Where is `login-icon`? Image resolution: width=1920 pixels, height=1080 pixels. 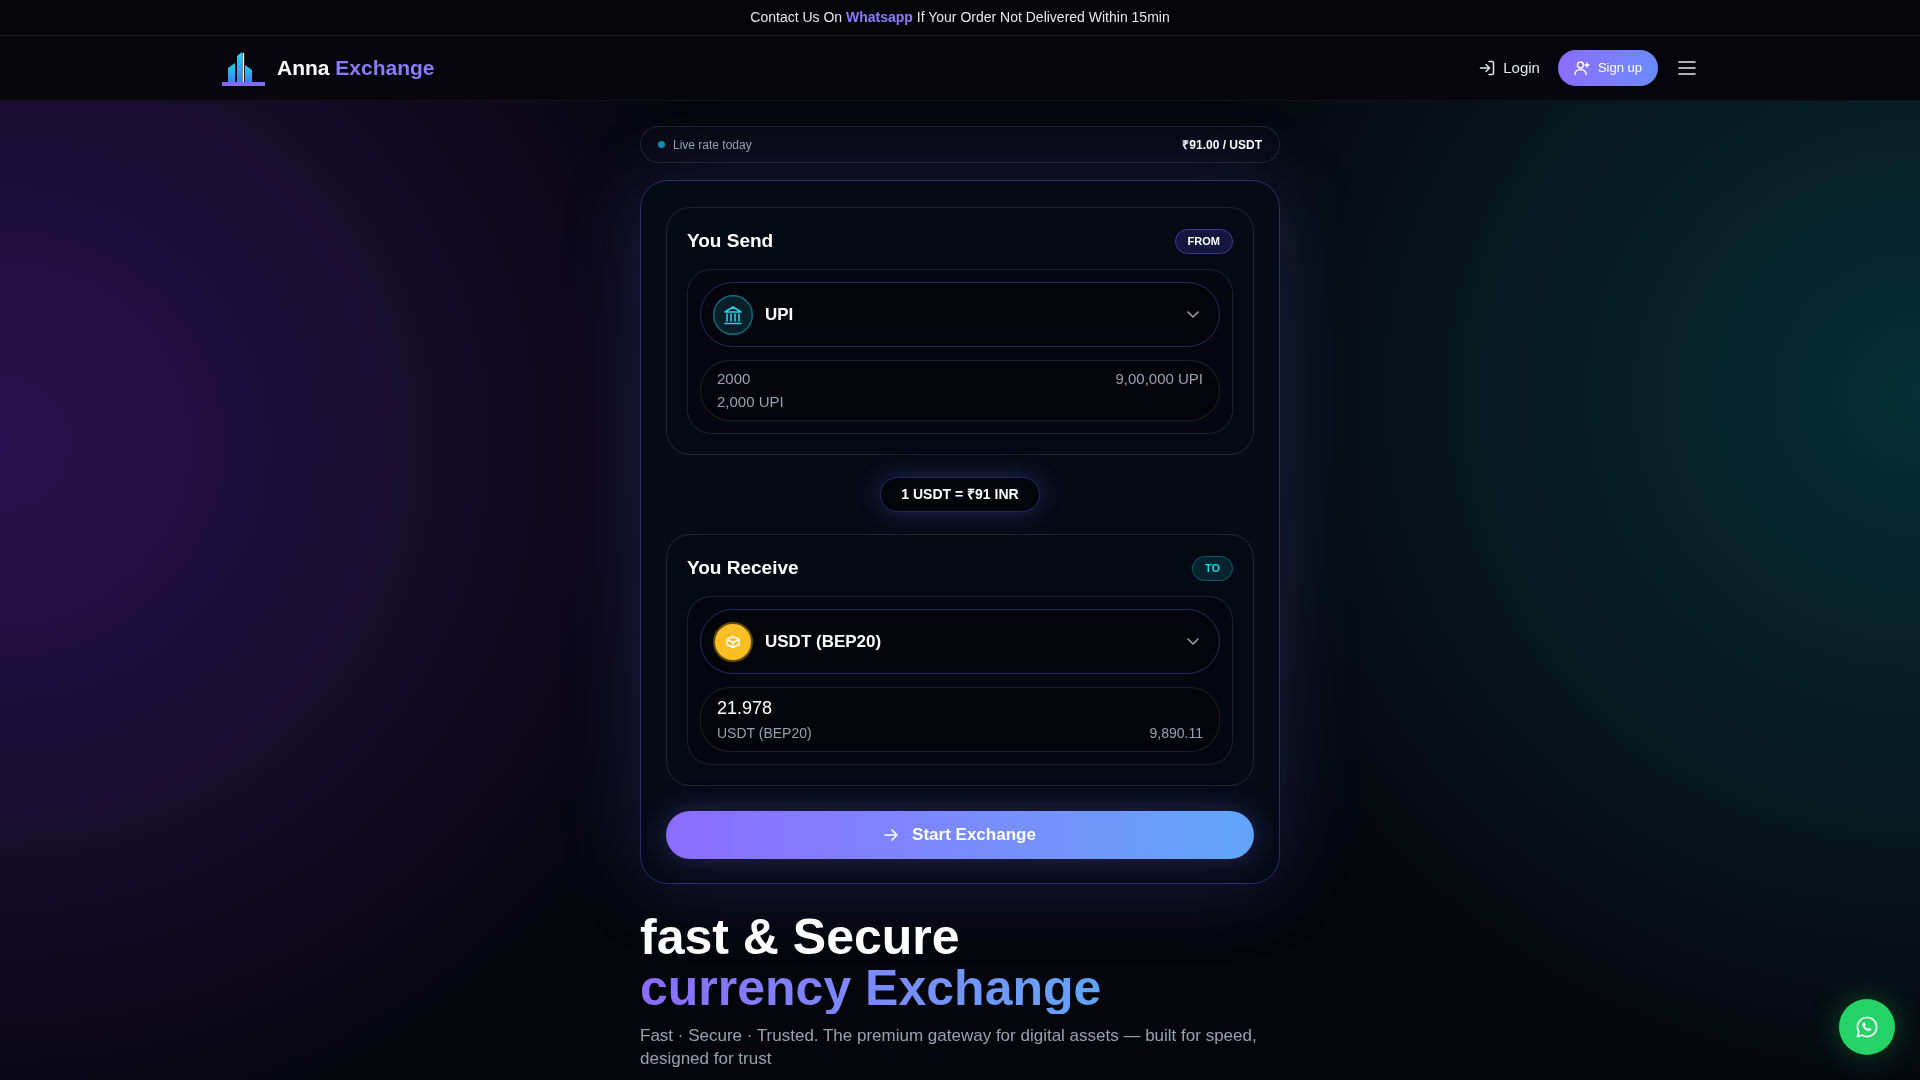 login-icon is located at coordinates (1487, 68).